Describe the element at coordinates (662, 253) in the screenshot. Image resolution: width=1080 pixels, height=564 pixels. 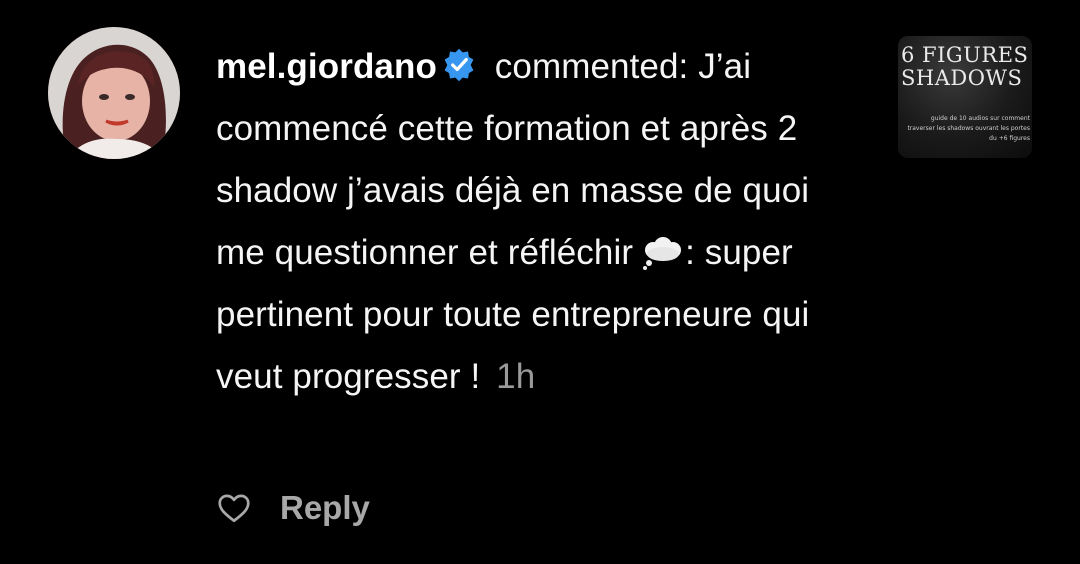
I see `thought-balloon-emoji-icon` at that location.